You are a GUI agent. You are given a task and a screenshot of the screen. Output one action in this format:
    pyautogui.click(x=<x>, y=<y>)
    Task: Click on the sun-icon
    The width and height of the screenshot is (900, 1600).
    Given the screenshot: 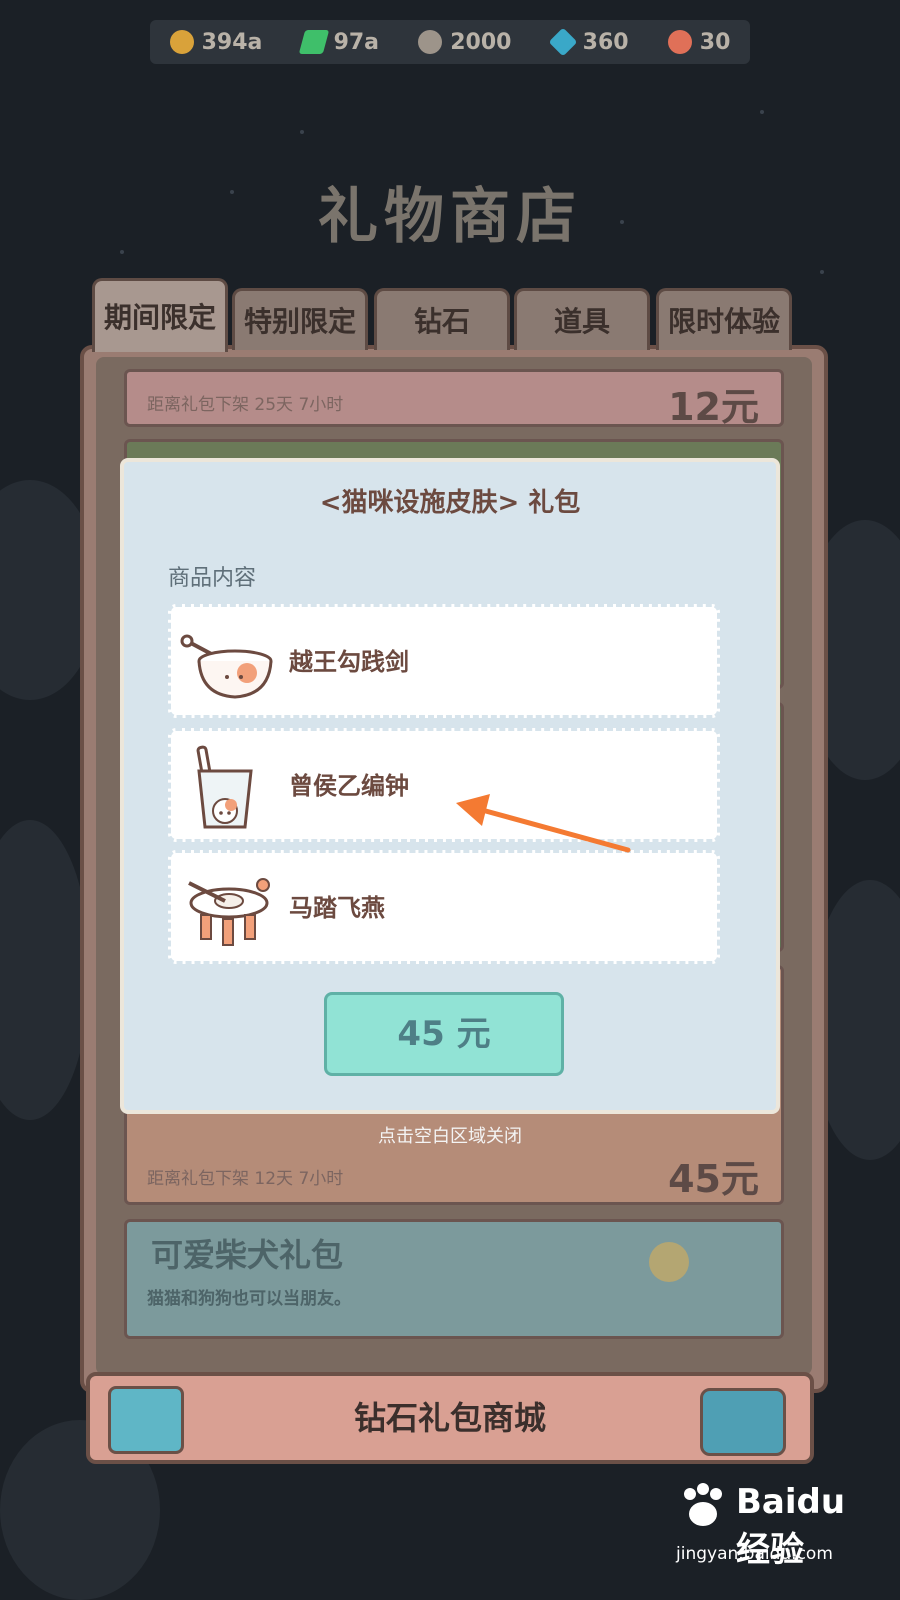 What is the action you would take?
    pyautogui.click(x=669, y=1262)
    